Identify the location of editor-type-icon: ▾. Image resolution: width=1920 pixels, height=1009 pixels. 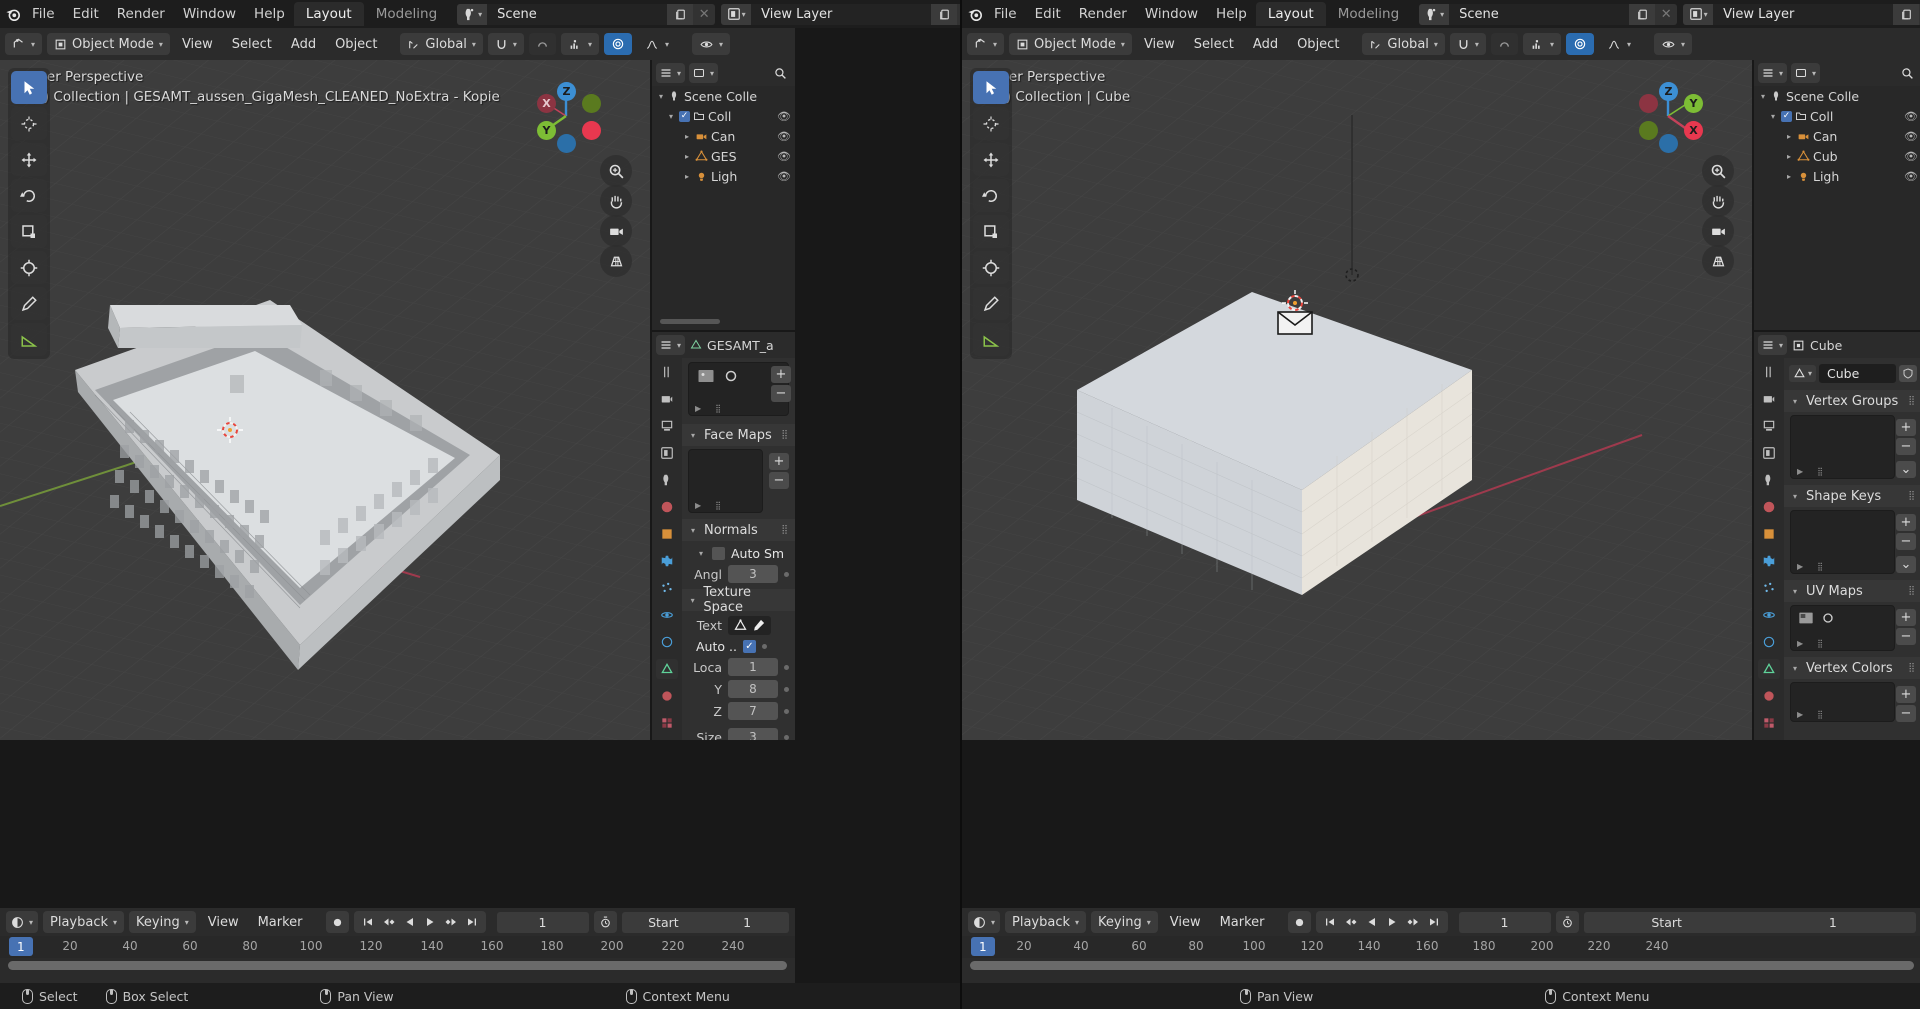
(986, 44).